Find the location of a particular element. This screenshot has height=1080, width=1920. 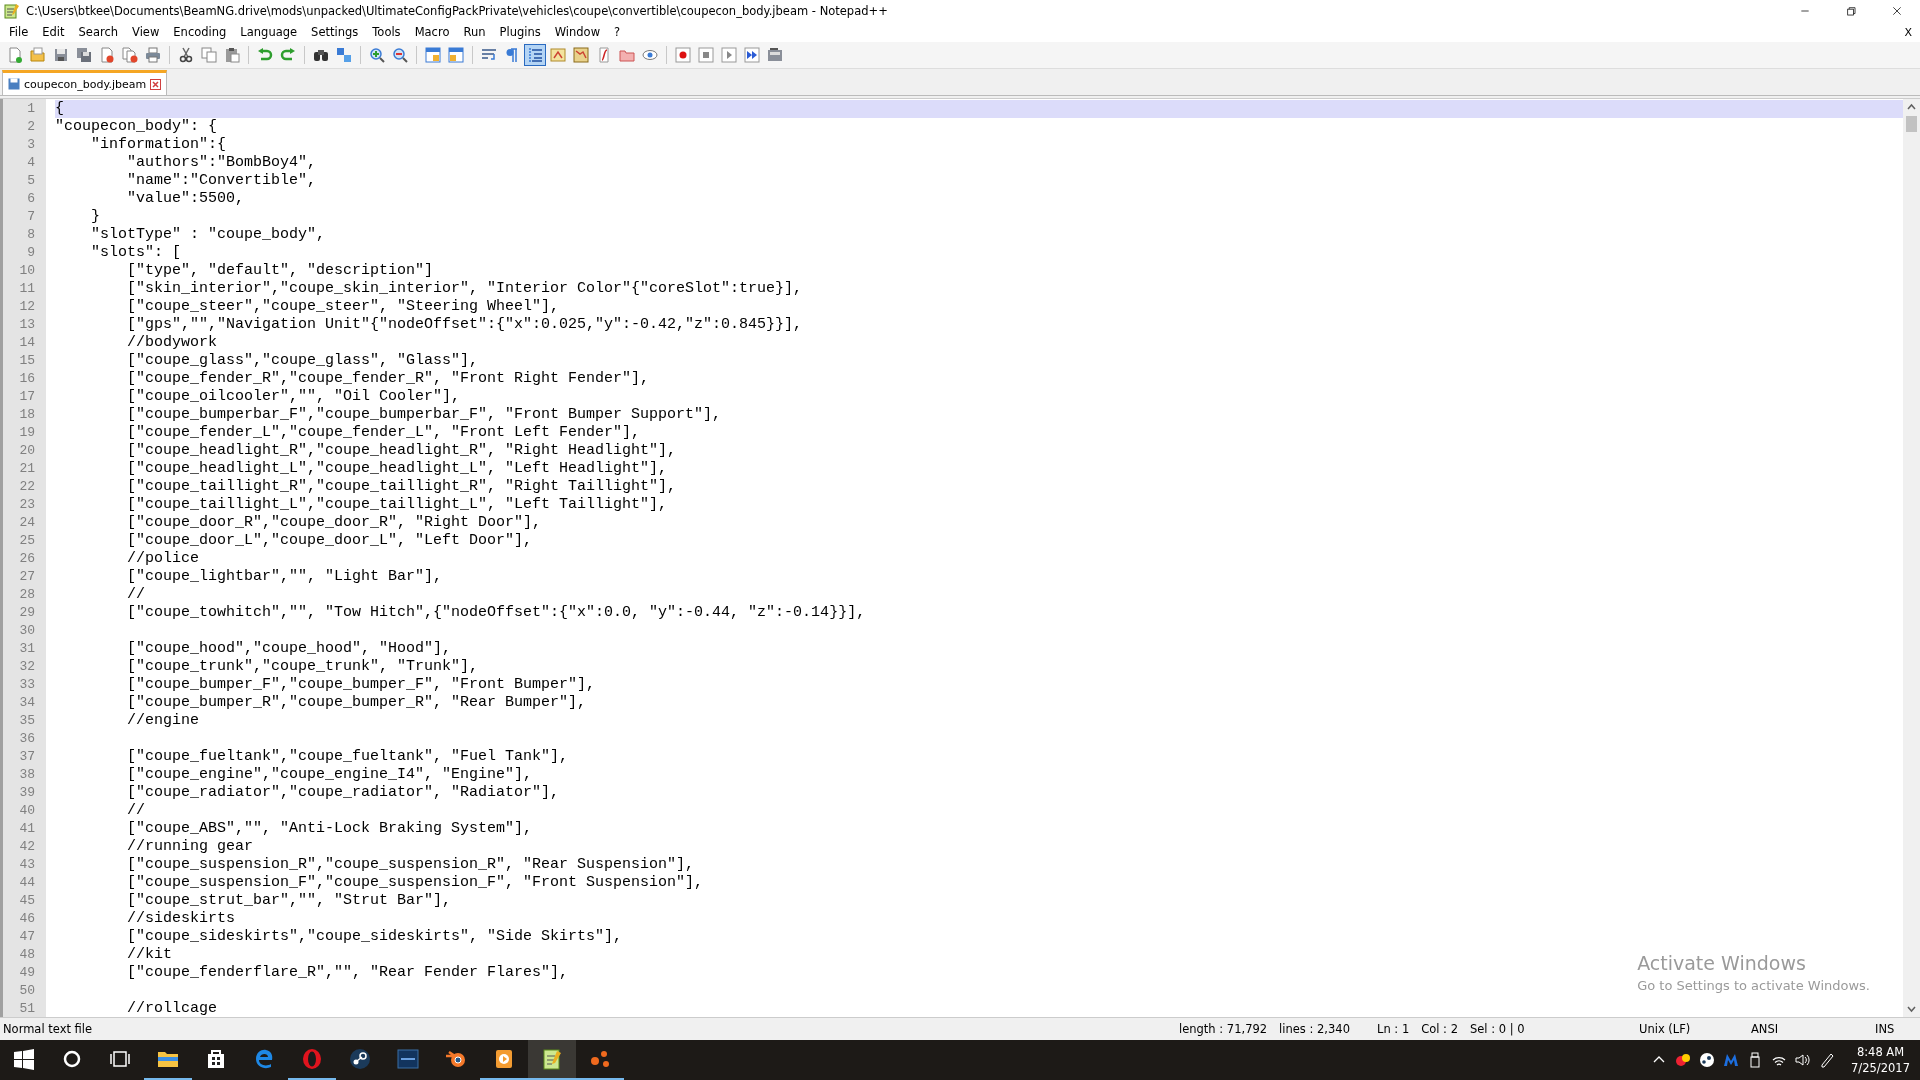

line-number: 10 is located at coordinates (27, 271).